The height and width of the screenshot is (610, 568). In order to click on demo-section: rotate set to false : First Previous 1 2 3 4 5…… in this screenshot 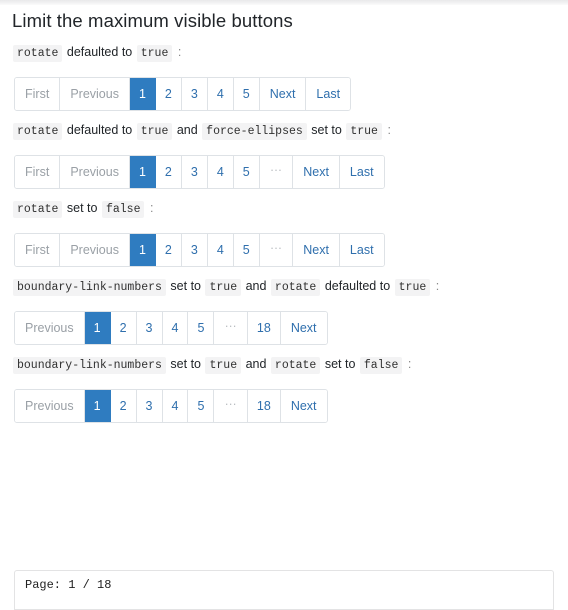, I will do `click(284, 228)`.